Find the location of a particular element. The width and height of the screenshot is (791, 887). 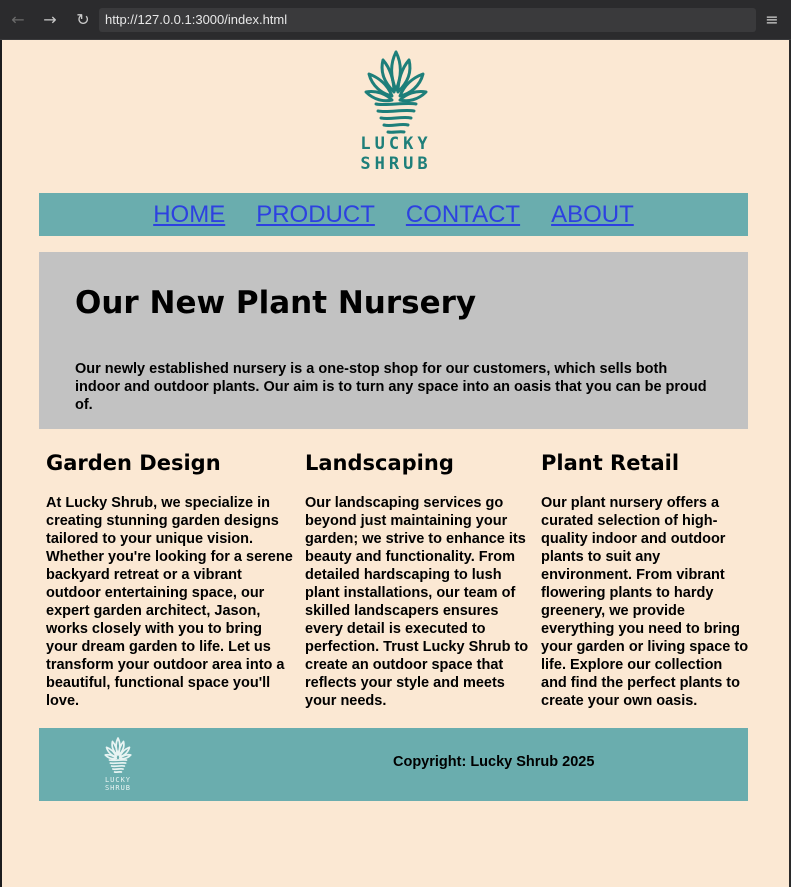

nav-link-about: ABOUT is located at coordinates (592, 215).